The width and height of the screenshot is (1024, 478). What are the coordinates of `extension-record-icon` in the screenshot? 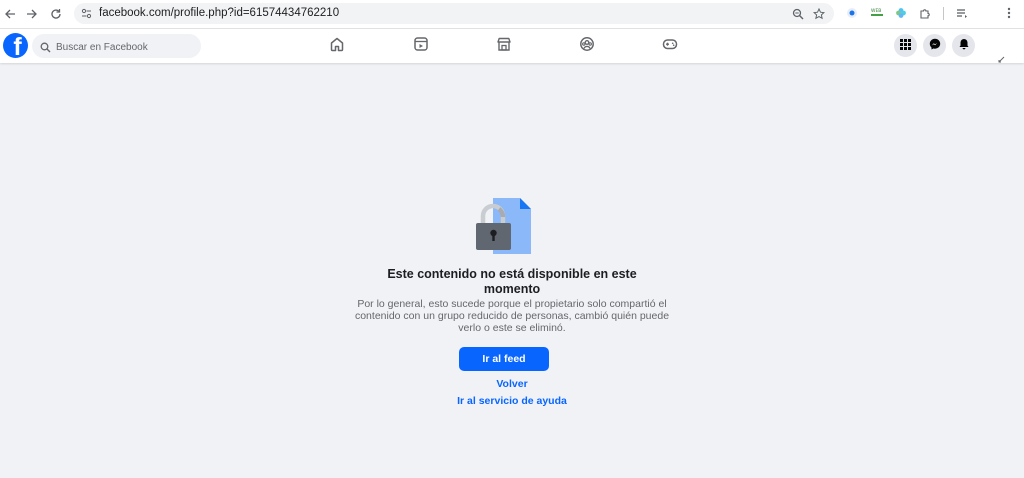 It's located at (852, 13).